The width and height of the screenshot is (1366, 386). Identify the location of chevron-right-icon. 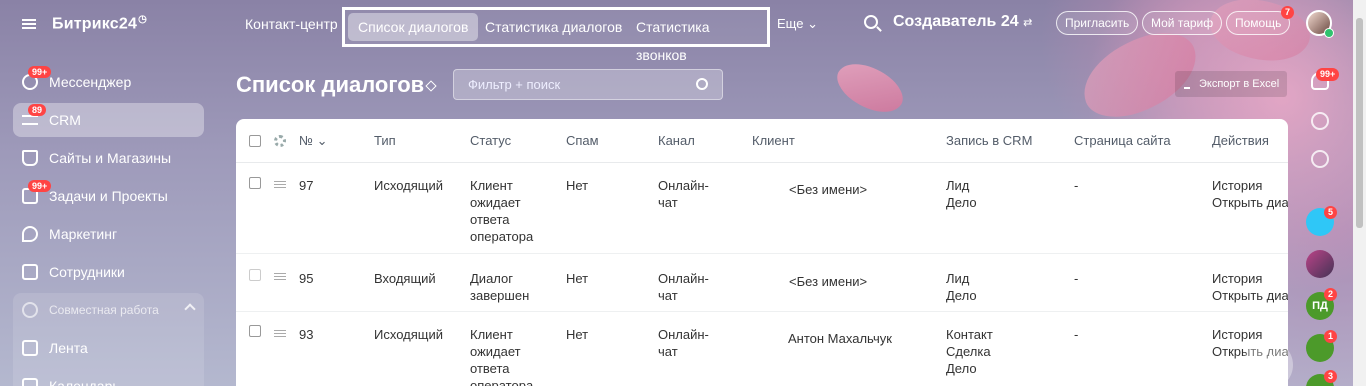
(1271, 362).